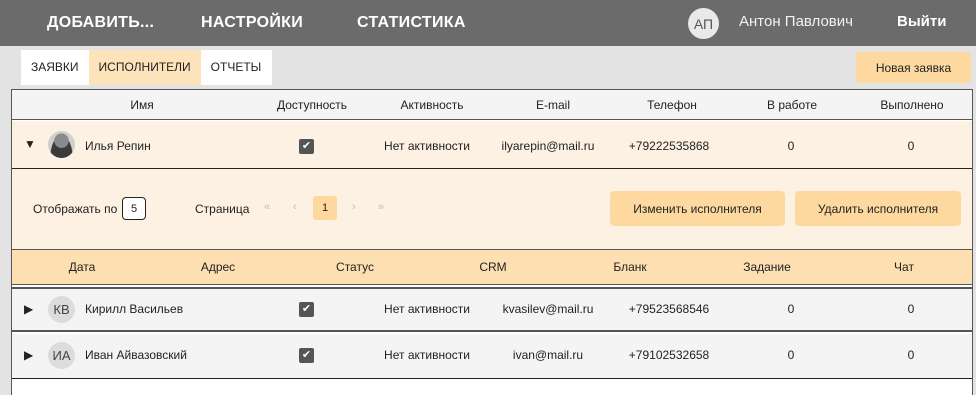 Image resolution: width=976 pixels, height=395 pixels. Describe the element at coordinates (913, 67) in the screenshot. I see `new-request-button: Новая заявка` at that location.